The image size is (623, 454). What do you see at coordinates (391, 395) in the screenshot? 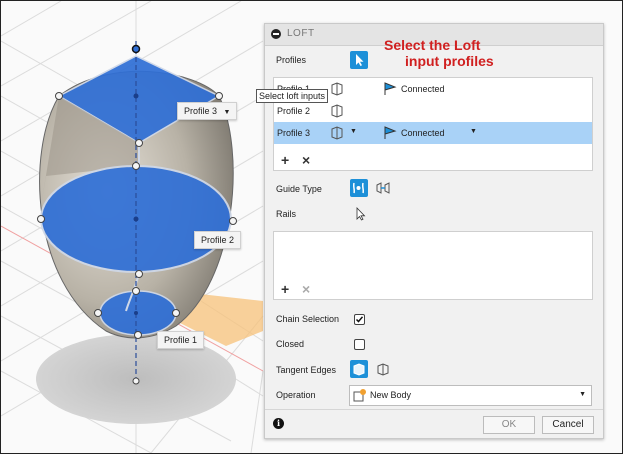
I see `operation-value: New Body` at bounding box center [391, 395].